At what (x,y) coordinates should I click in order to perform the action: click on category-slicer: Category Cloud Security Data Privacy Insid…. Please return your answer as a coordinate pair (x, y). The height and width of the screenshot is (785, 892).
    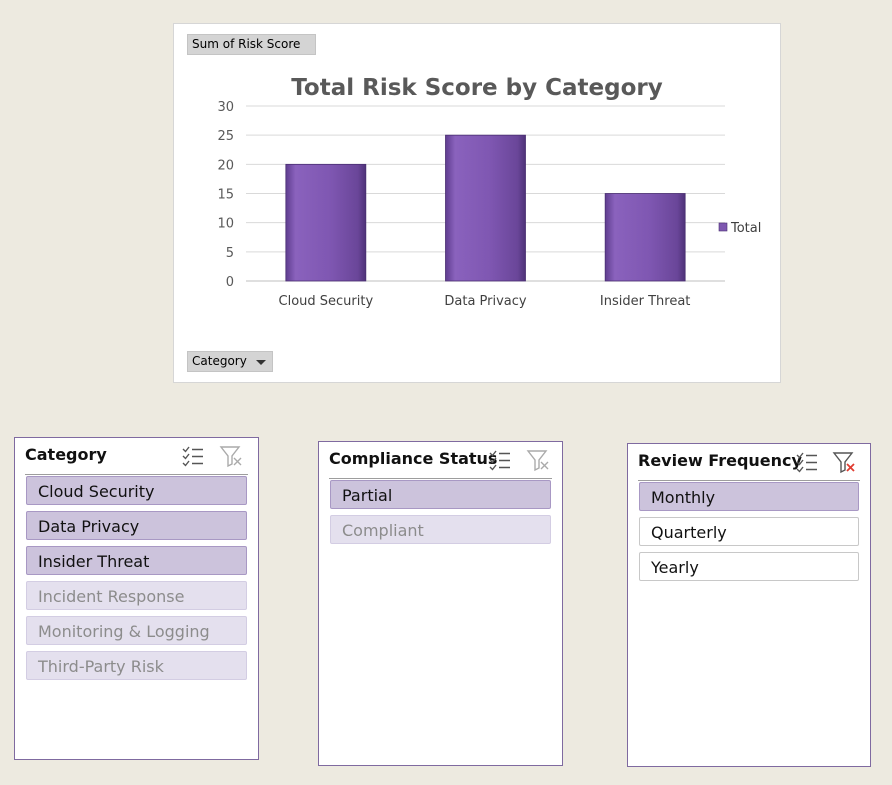
    Looking at the image, I should click on (136, 598).